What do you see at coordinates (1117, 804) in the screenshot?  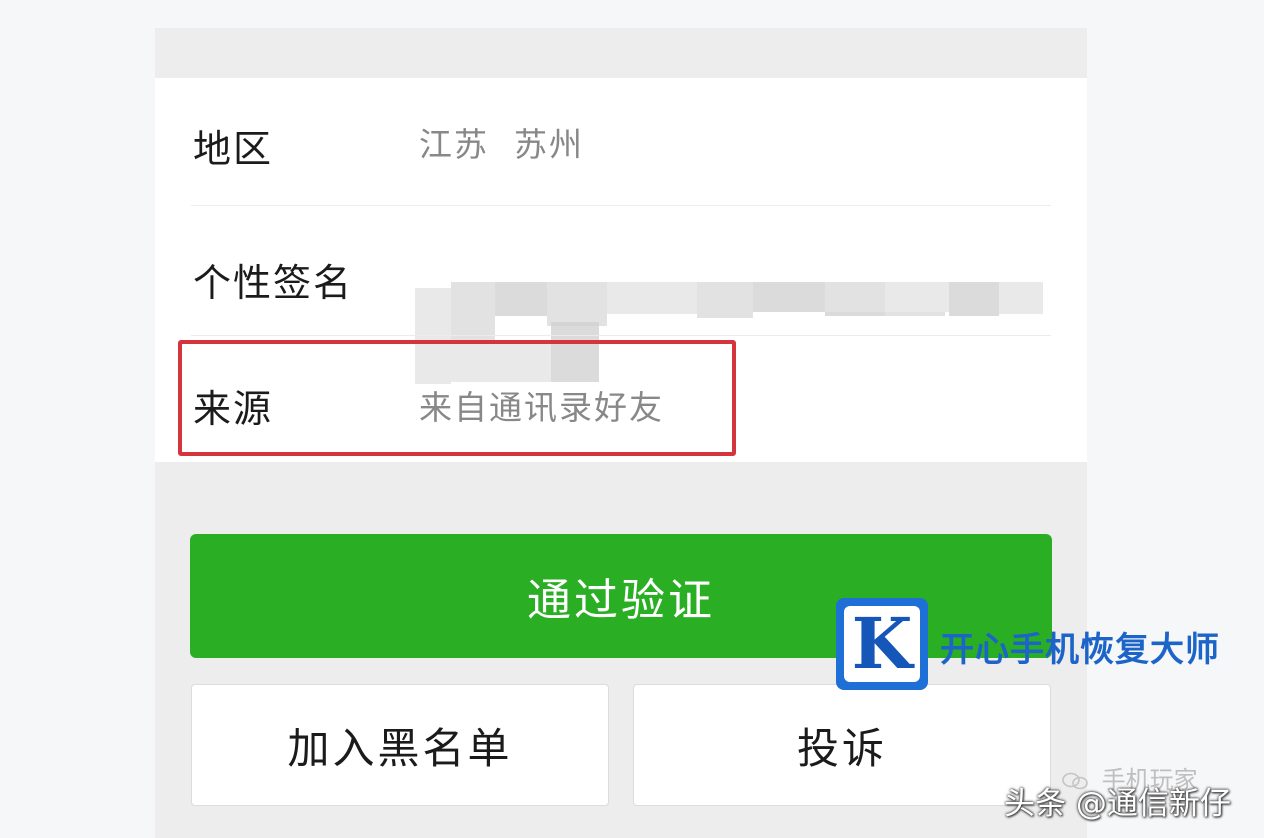 I see `toutiao-author-credit: 头条 @通信新仔` at bounding box center [1117, 804].